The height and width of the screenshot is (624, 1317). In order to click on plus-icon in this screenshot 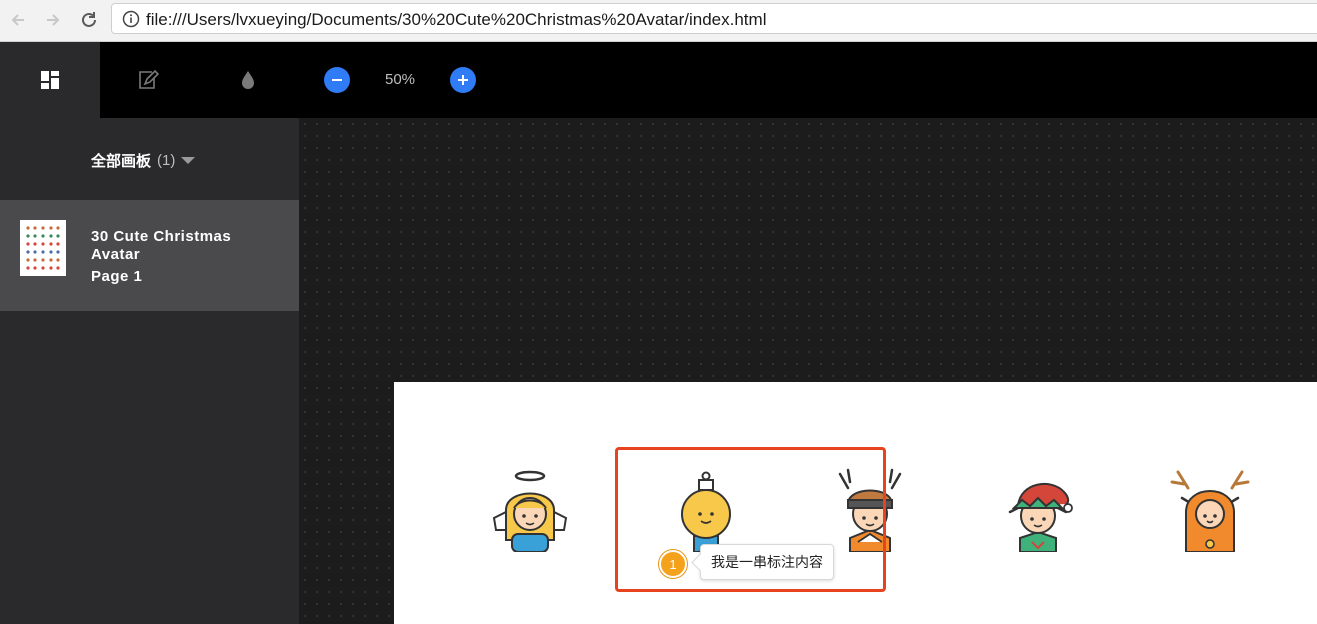, I will do `click(463, 80)`.